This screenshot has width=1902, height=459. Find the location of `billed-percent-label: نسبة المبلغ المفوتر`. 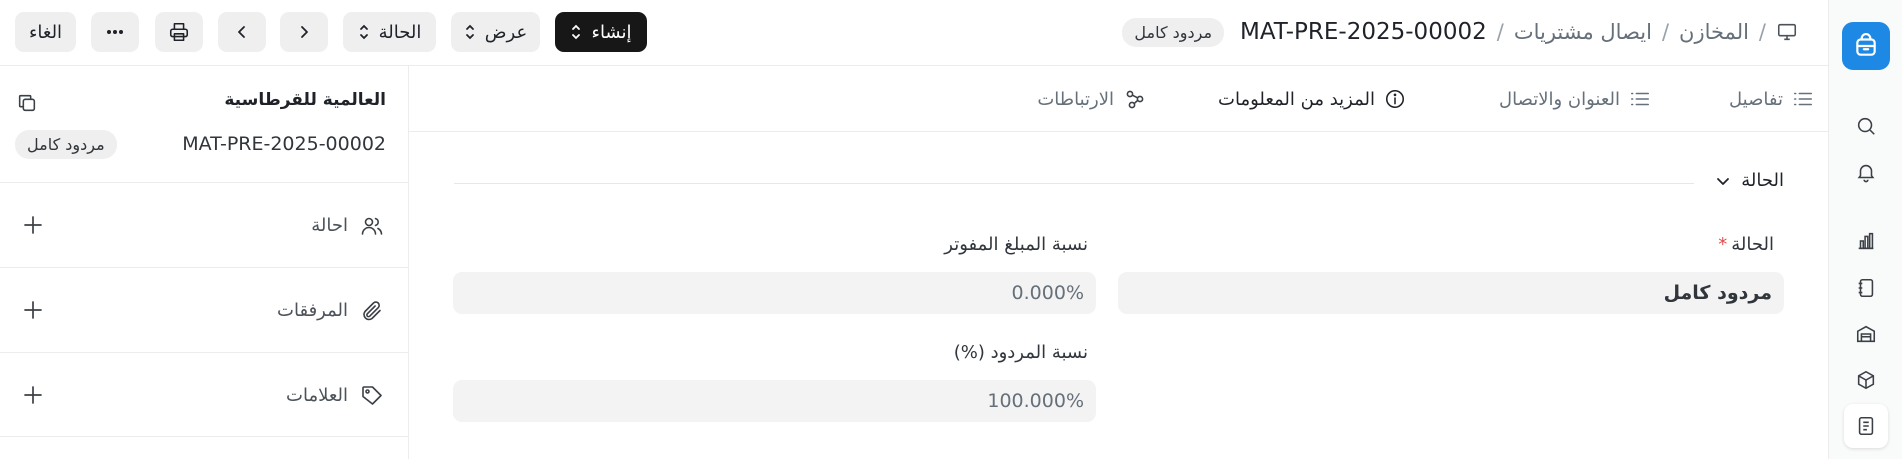

billed-percent-label: نسبة المبلغ المفوتر is located at coordinates (1016, 244).